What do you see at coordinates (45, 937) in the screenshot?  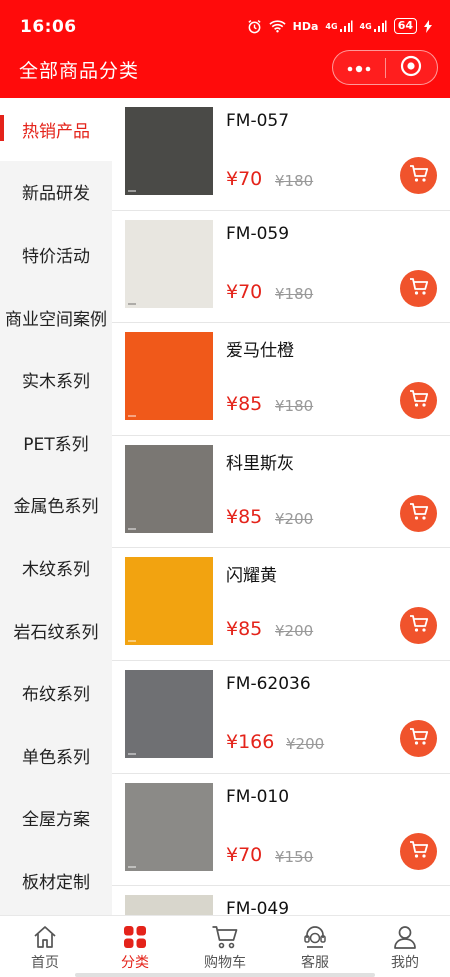 I see `home-icon` at bounding box center [45, 937].